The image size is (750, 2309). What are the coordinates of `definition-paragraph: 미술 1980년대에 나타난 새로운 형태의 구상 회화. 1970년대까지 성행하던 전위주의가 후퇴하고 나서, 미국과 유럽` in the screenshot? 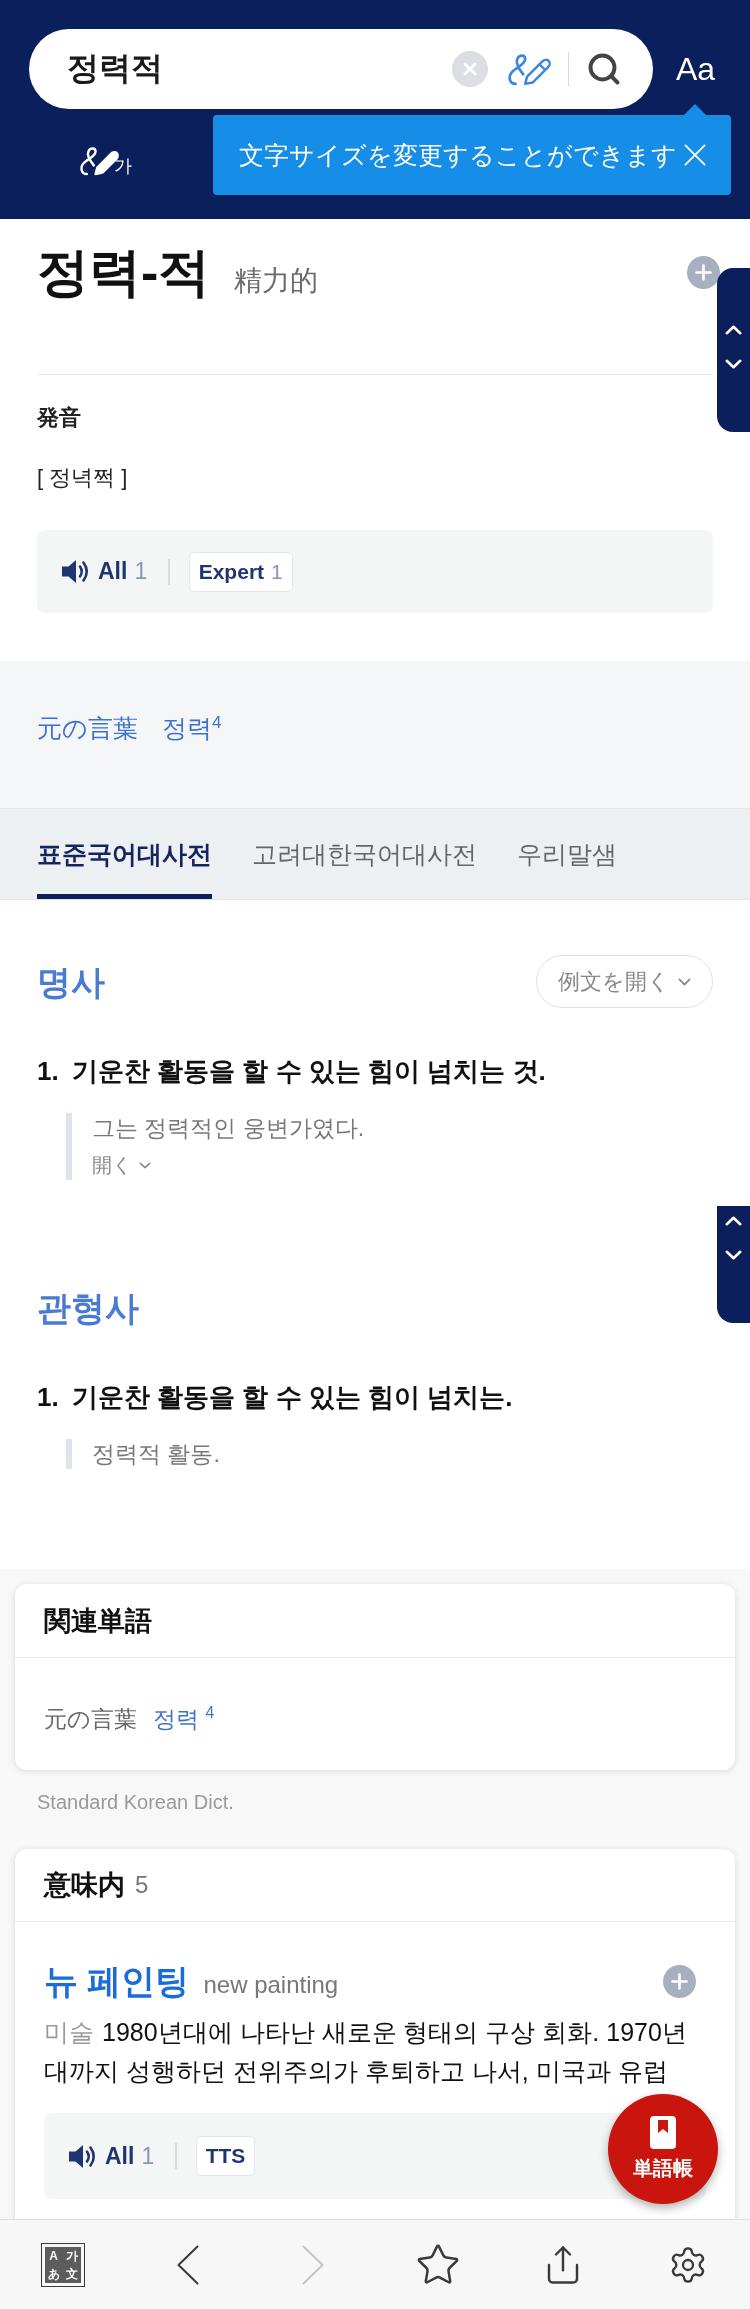 It's located at (366, 2052).